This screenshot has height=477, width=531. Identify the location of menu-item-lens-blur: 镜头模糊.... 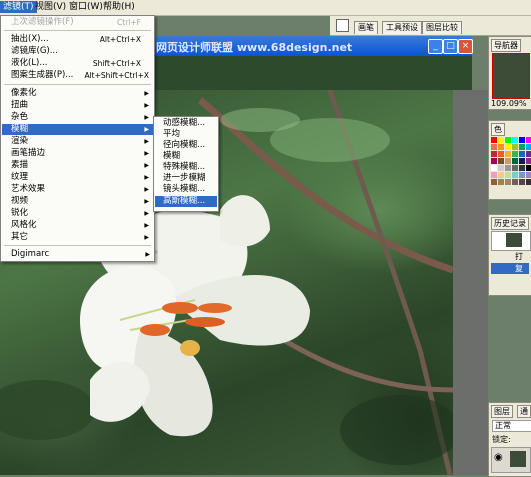
(186, 189).